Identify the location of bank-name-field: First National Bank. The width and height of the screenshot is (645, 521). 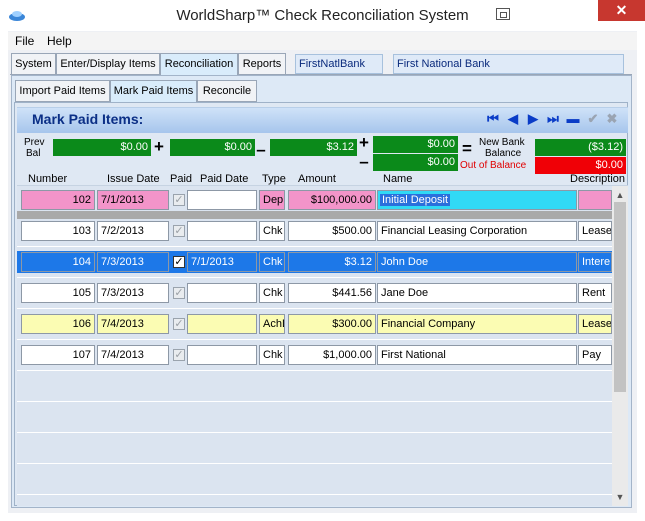
(508, 64).